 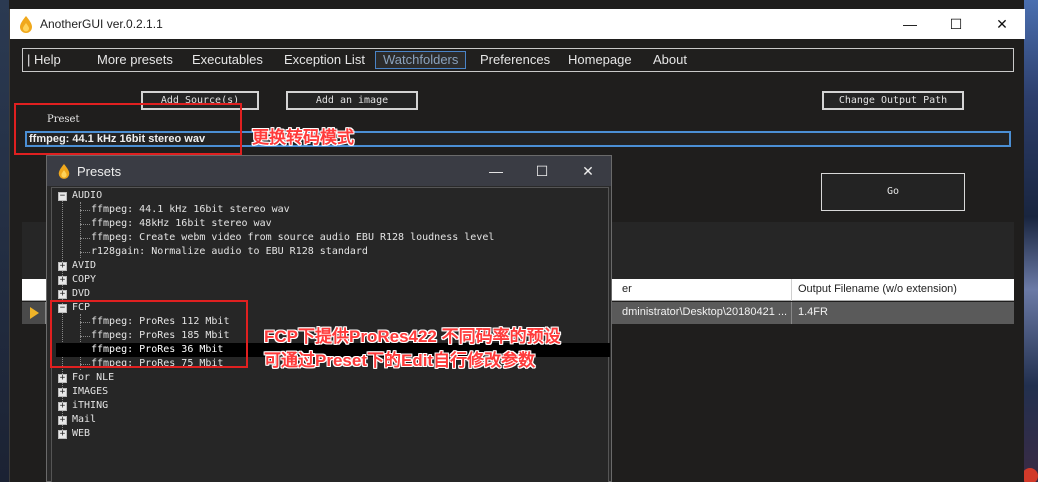 I want to click on presets-maximize-button: ☐, so click(x=542, y=171).